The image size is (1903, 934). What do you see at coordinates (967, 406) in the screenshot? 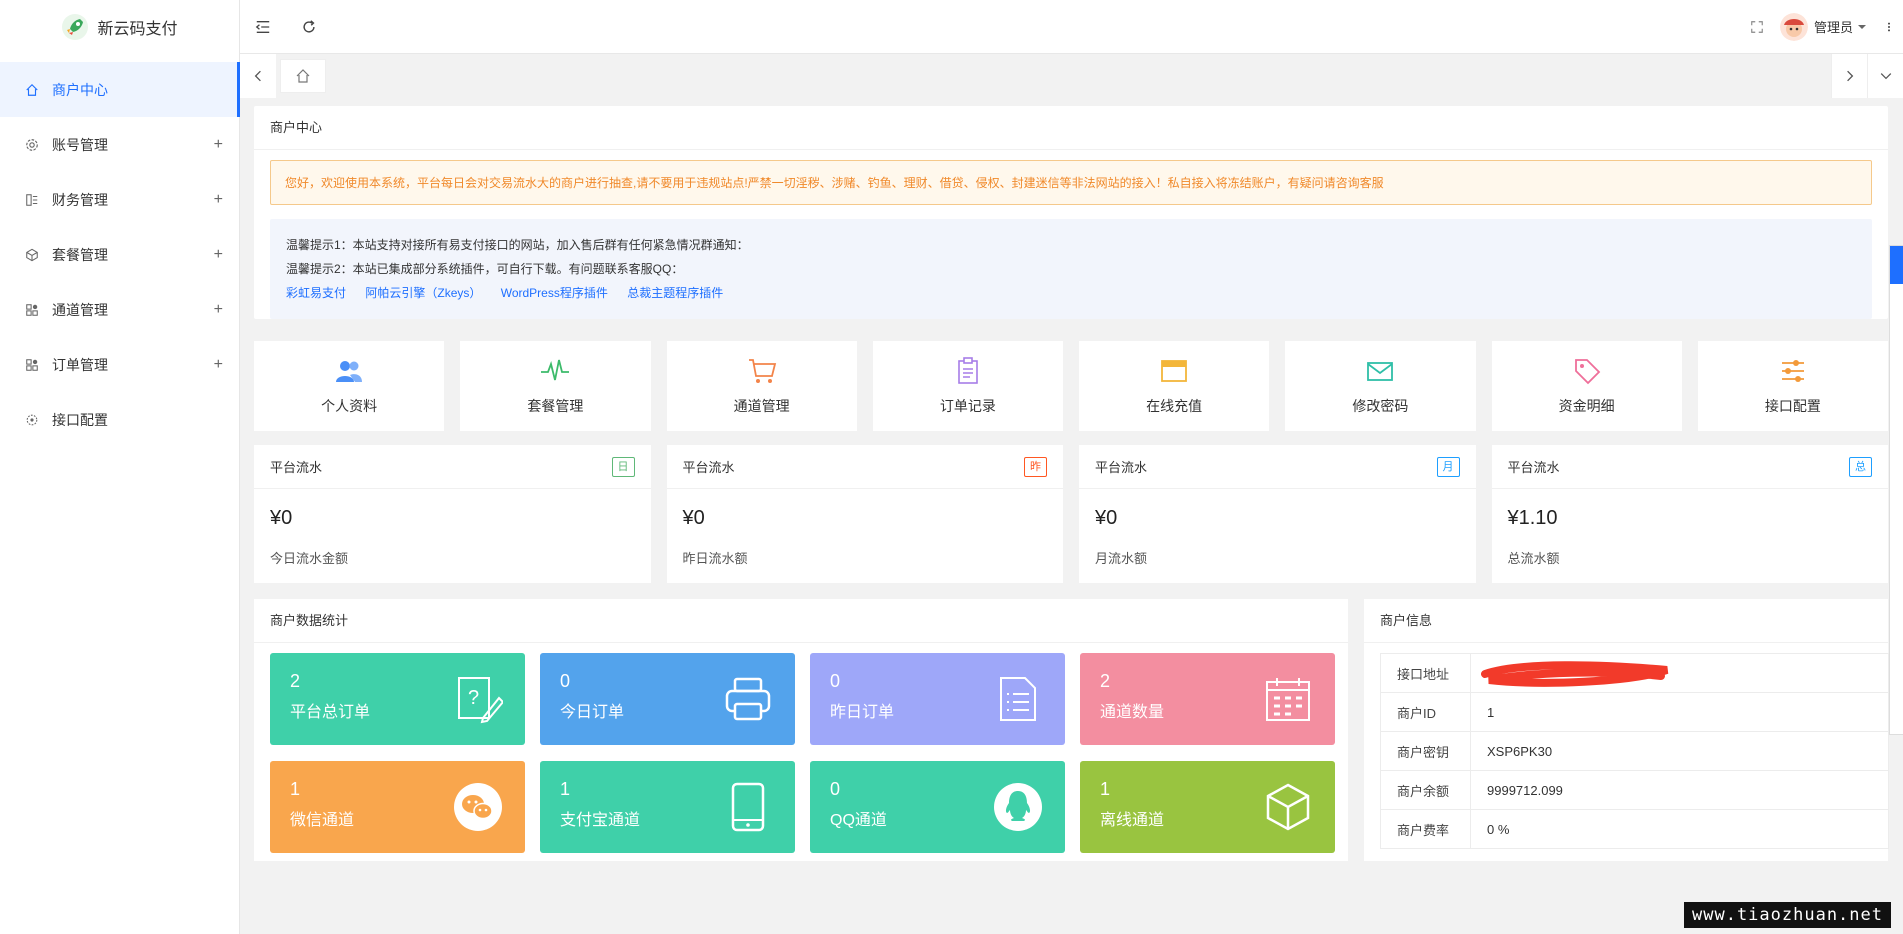
I see `shortcut-label: 订单记录` at bounding box center [967, 406].